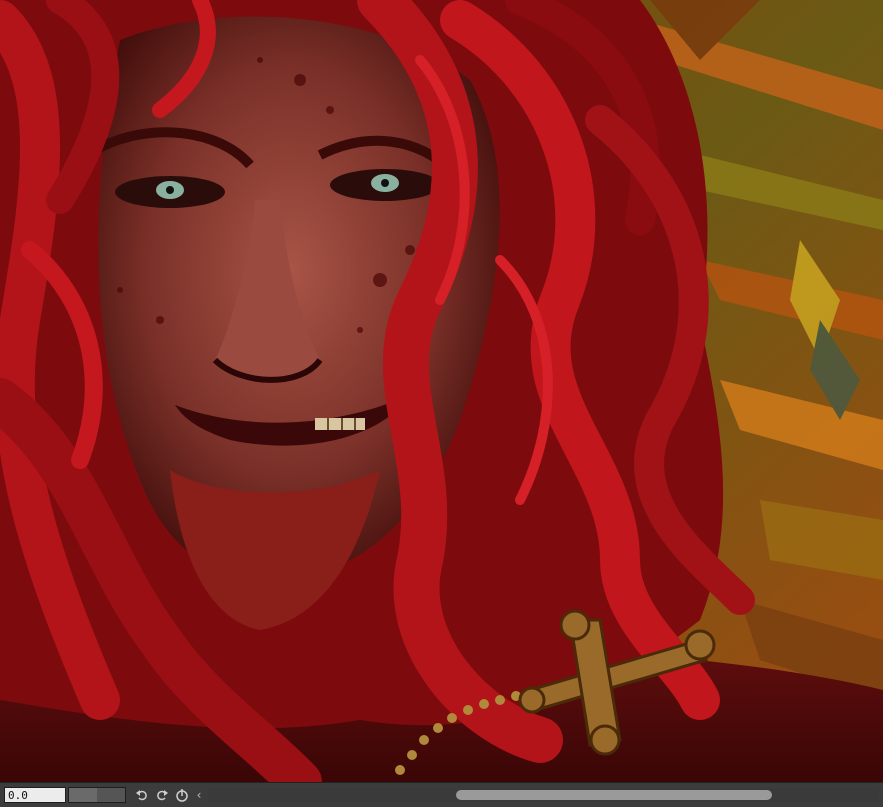  I want to click on horizontal-scrollbar, so click(543, 795).